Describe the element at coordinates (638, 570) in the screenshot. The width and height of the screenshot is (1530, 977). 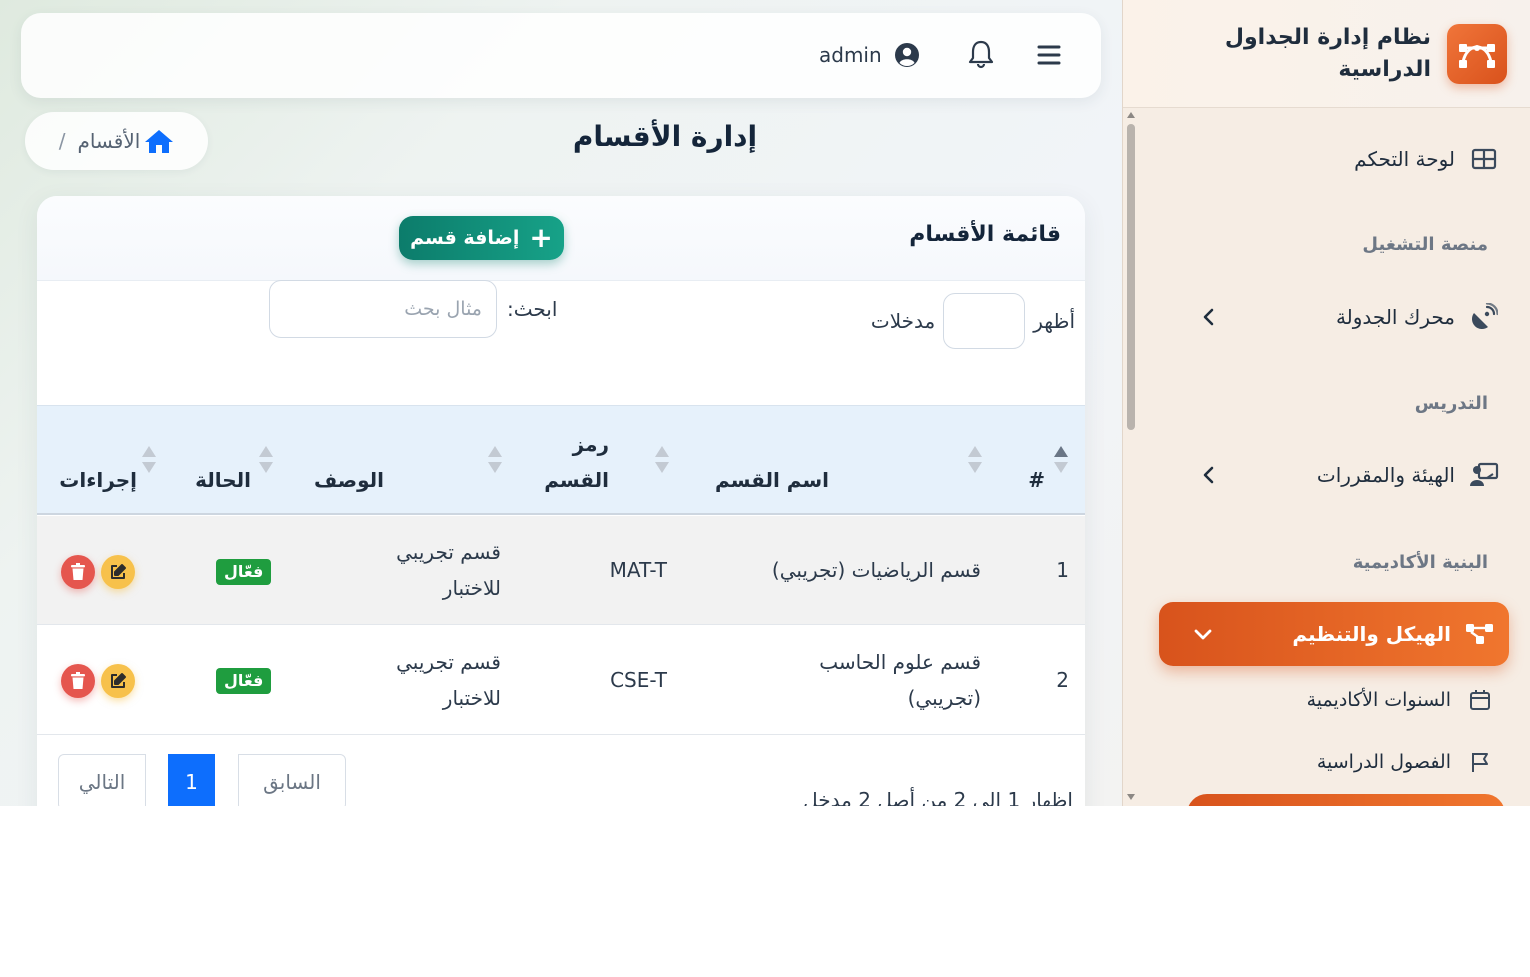
I see `cell-code: MAT-T` at that location.